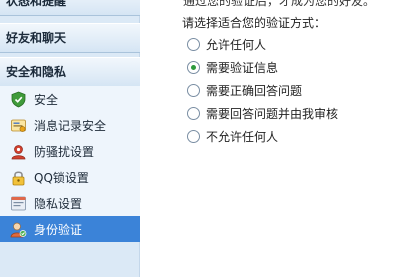 The image size is (406, 277). I want to click on sidebar-item-identity-verify: 身份验证, so click(70, 229).